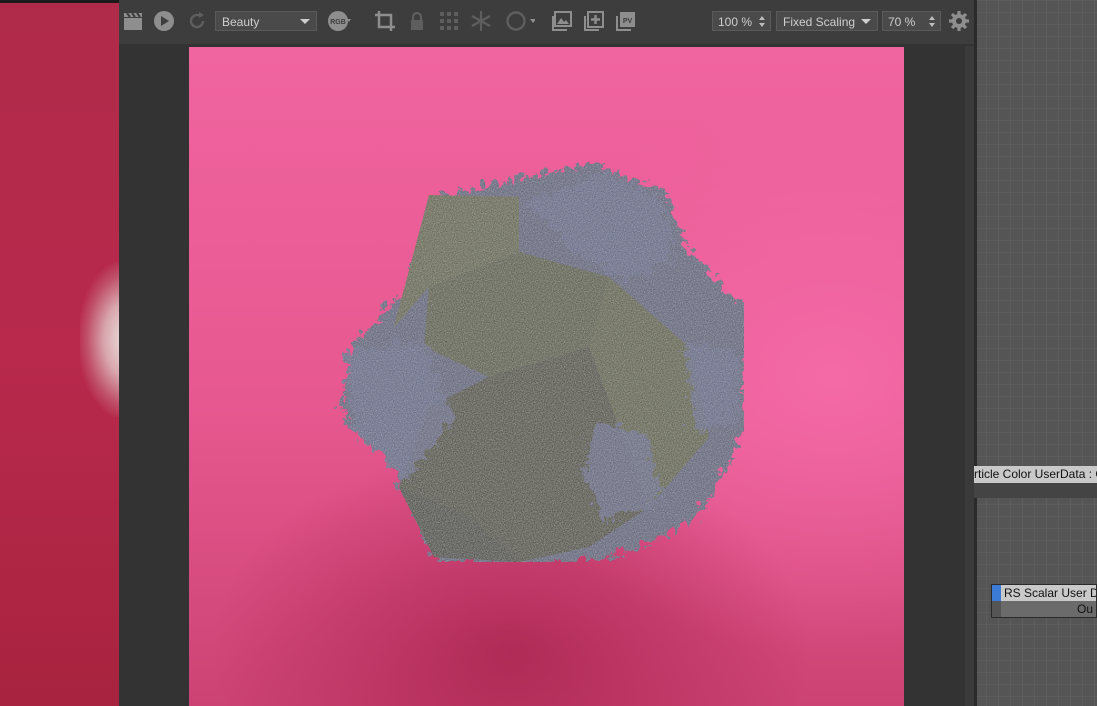  What do you see at coordinates (520, 21) in the screenshot?
I see `circle-icon` at bounding box center [520, 21].